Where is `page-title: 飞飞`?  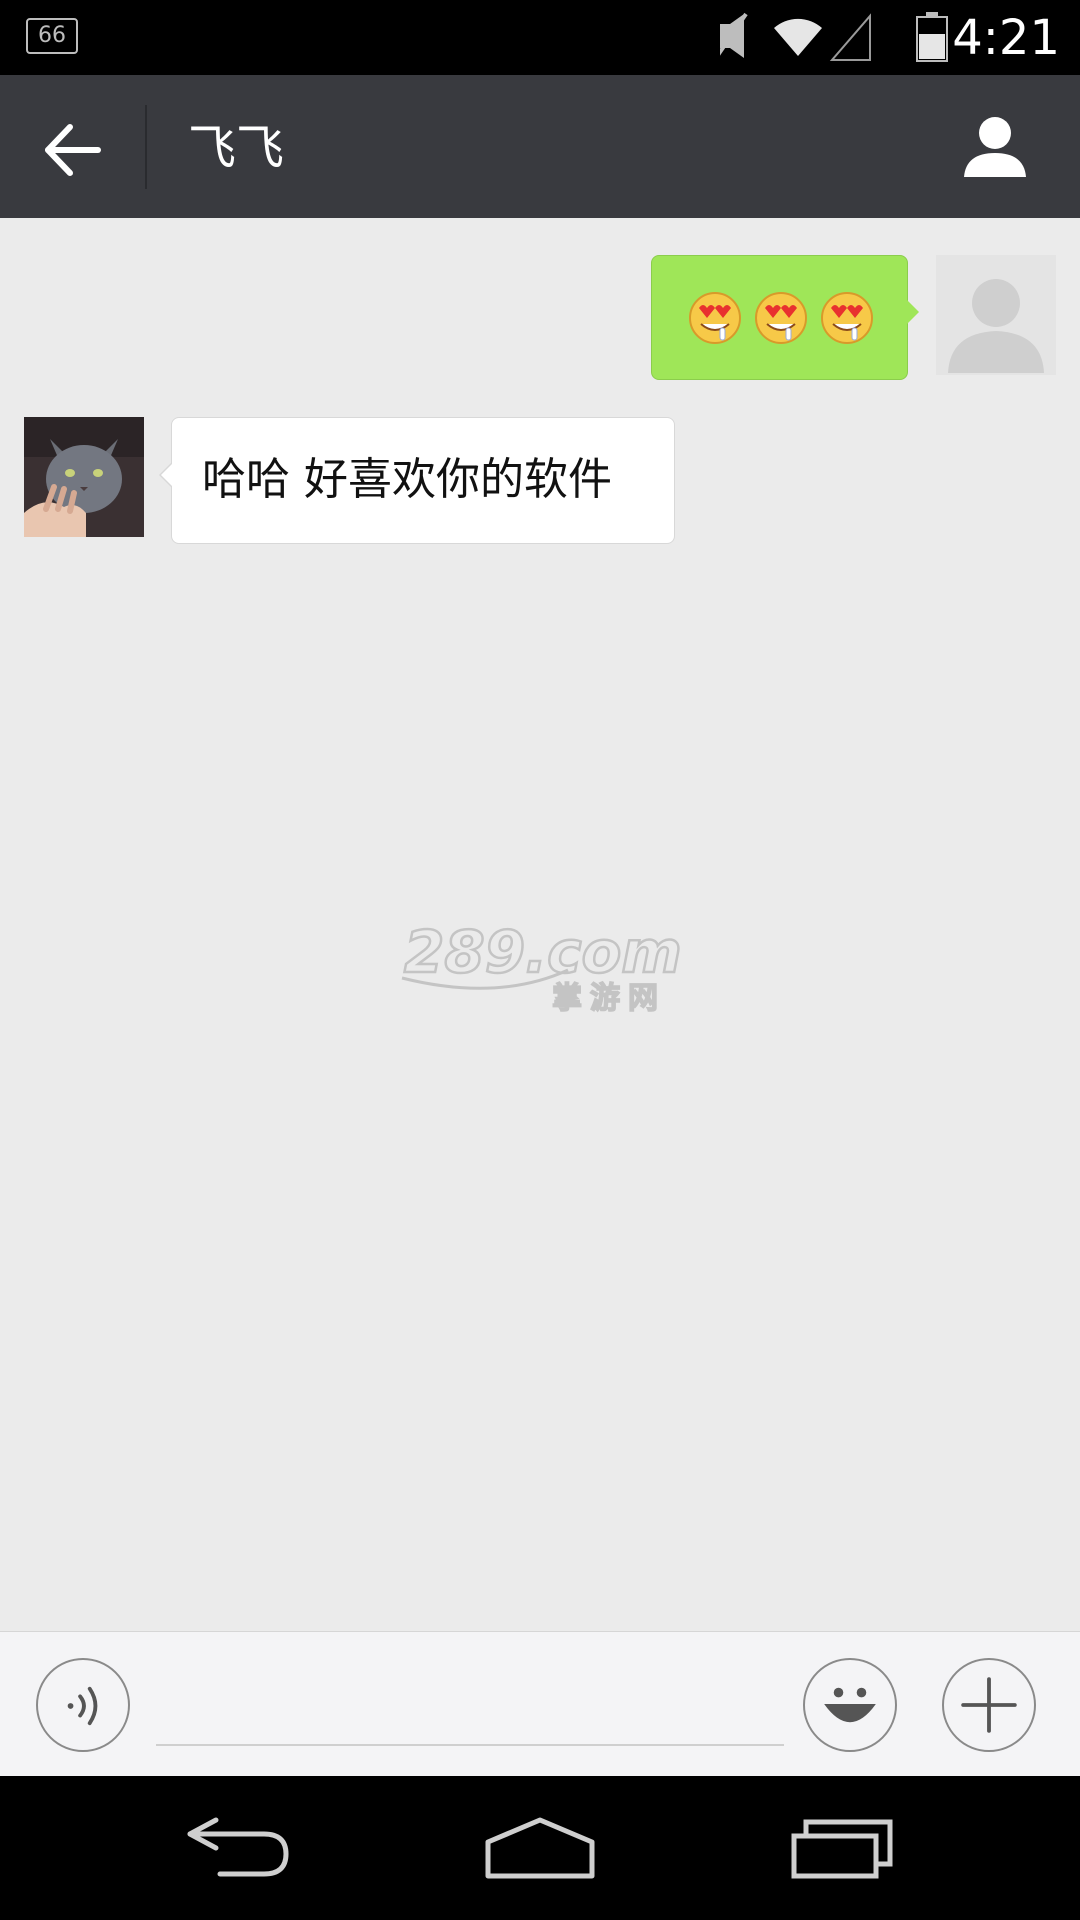
page-title: 飞飞 is located at coordinates (236, 148).